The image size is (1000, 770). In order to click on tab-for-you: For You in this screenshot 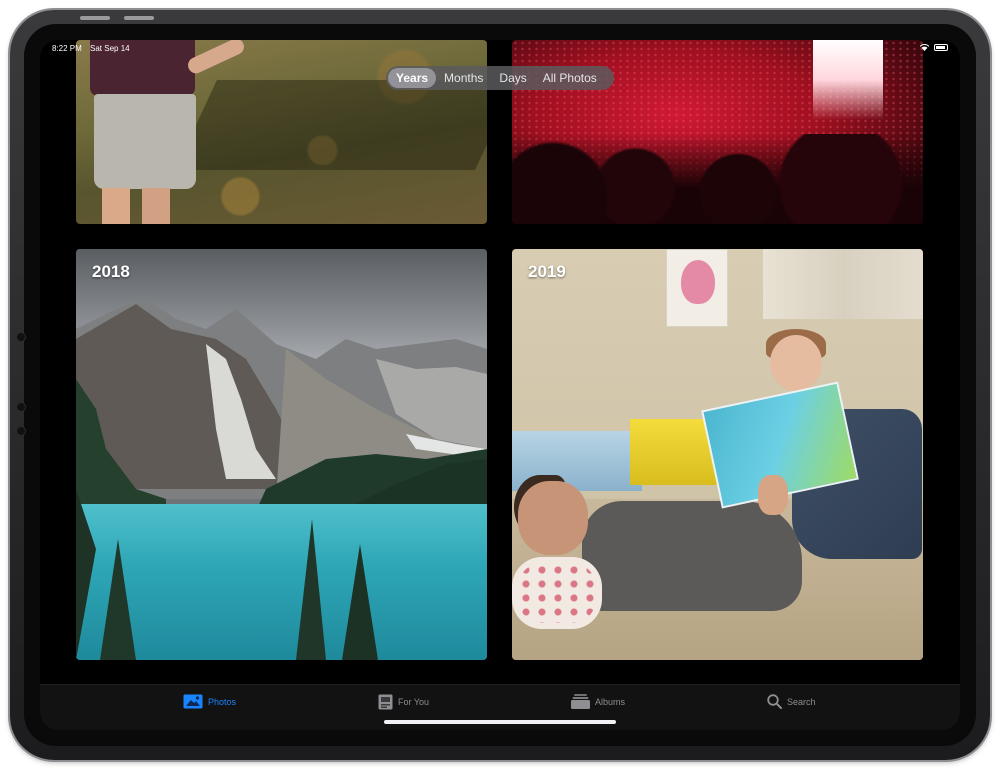, I will do `click(403, 702)`.